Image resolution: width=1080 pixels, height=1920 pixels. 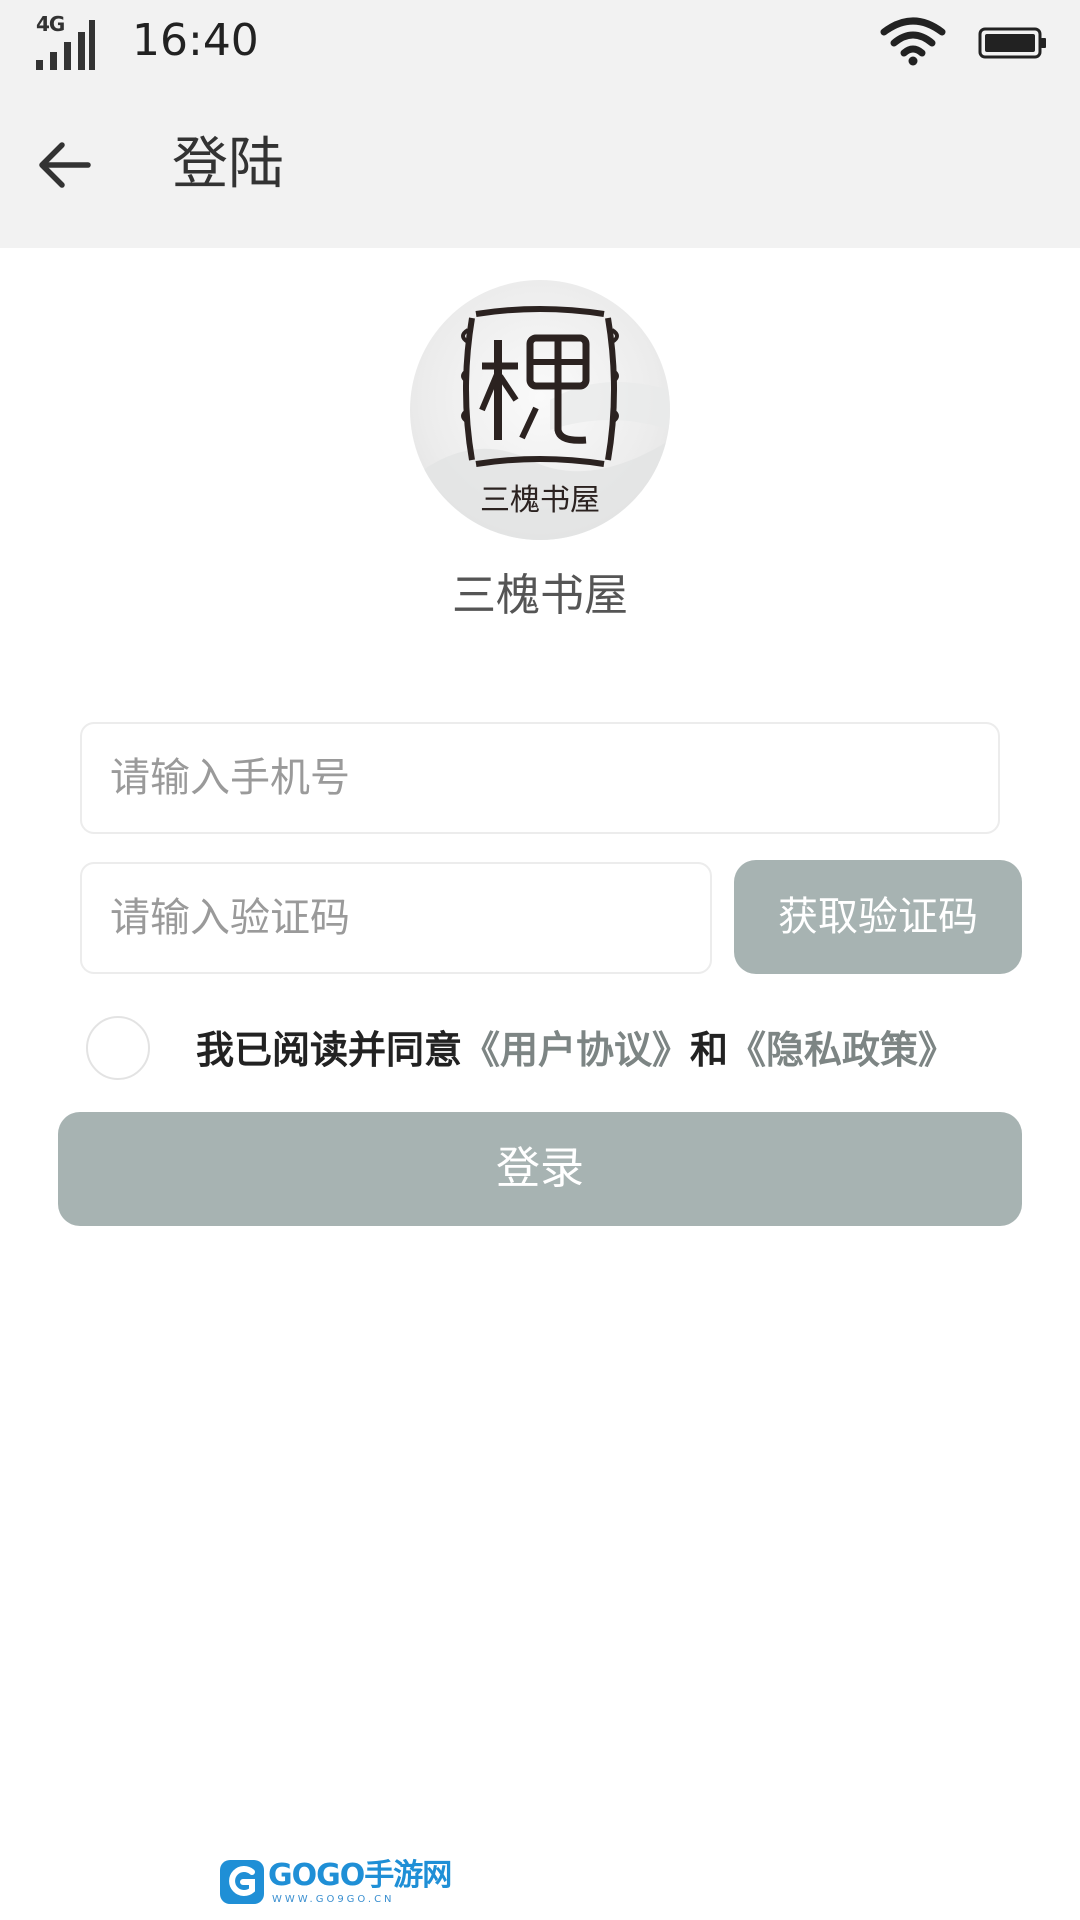 What do you see at coordinates (540, 500) in the screenshot?
I see `logo-caption: 三槐书屋` at bounding box center [540, 500].